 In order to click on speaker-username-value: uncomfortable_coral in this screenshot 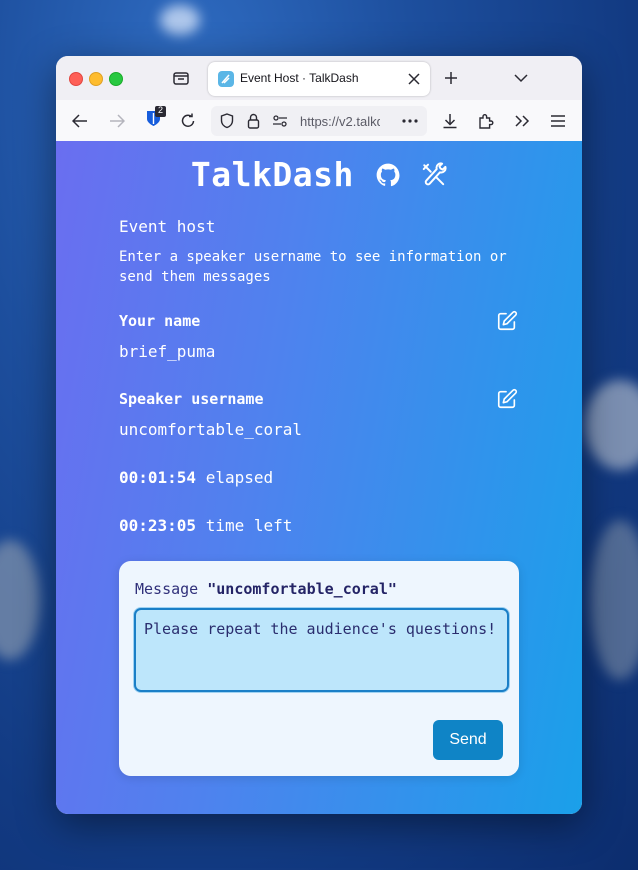, I will do `click(211, 429)`.